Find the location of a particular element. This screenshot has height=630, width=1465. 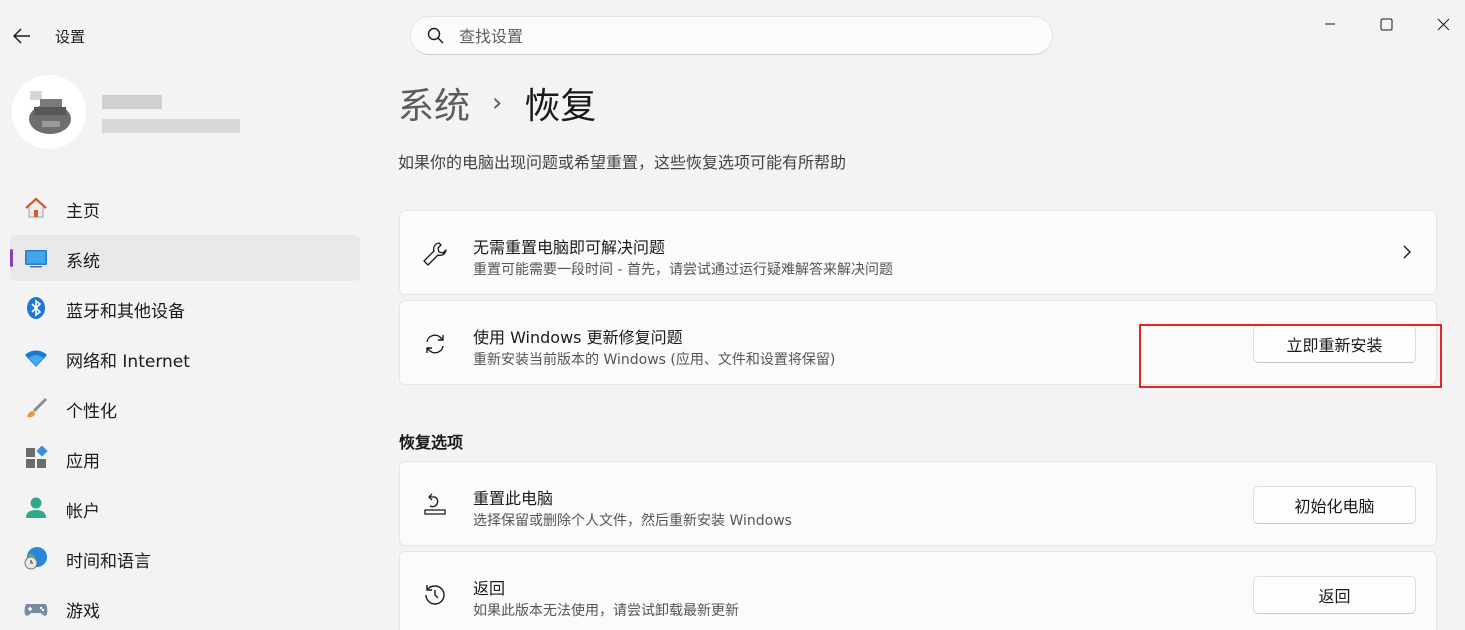

sidebar-item-label: 应用 is located at coordinates (83, 462).